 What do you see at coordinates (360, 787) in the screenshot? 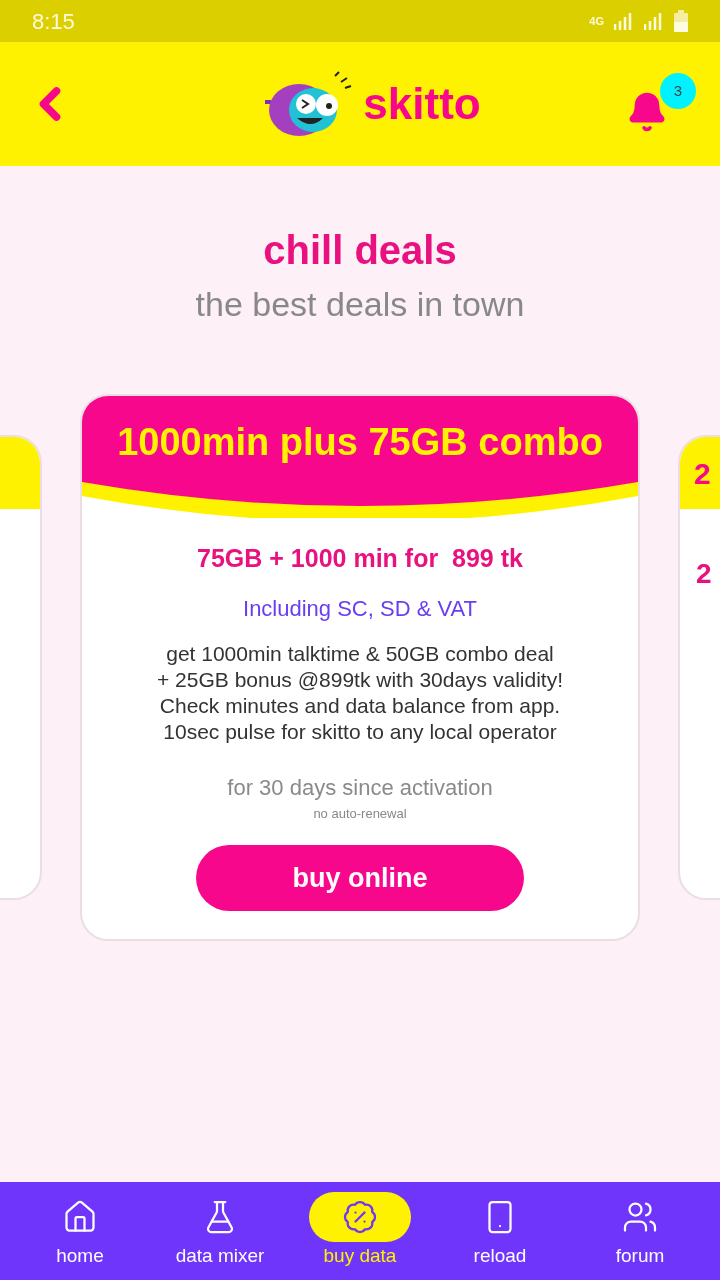
I see `validity-text: for 30 days since activation` at bounding box center [360, 787].